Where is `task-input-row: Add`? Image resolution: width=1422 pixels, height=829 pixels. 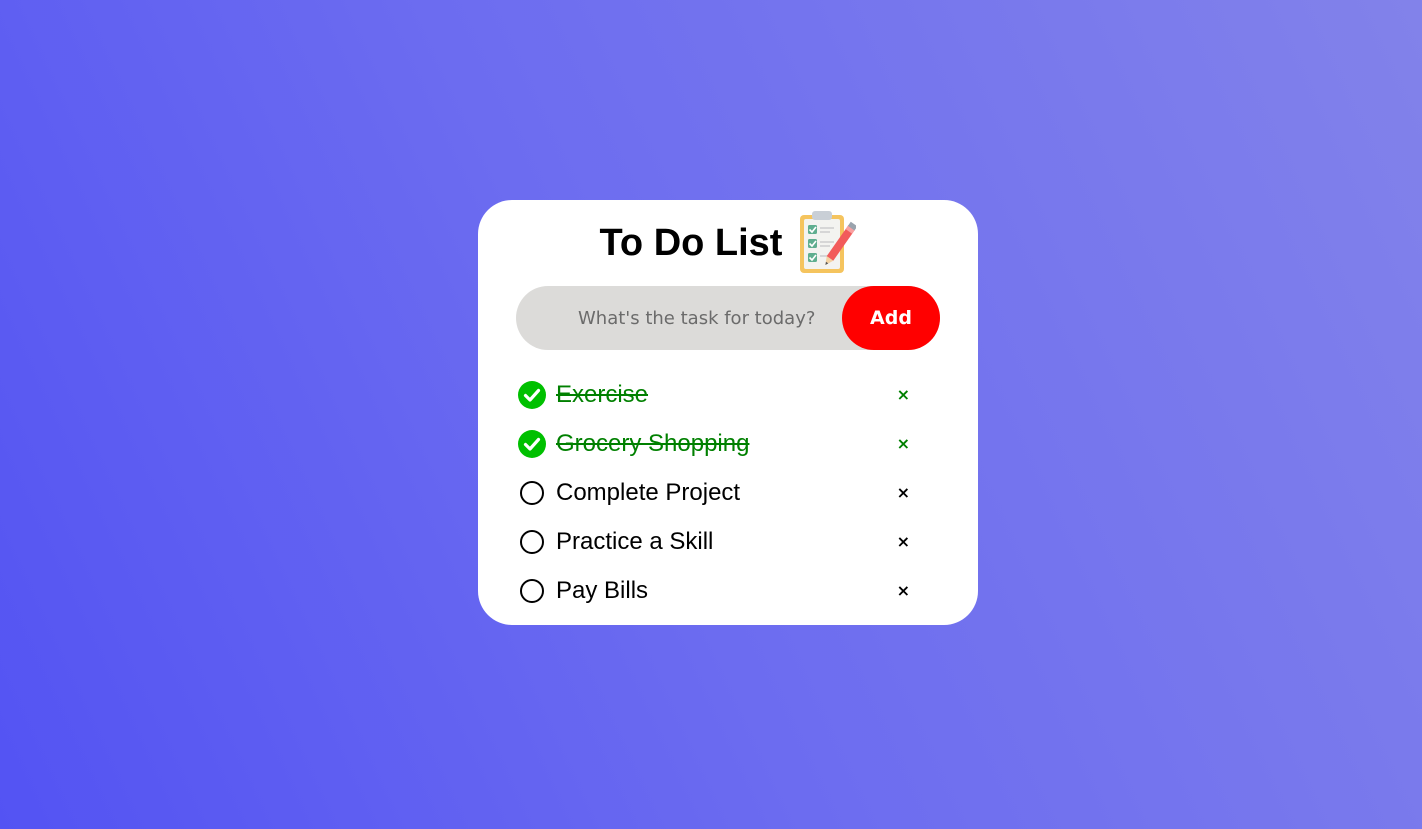 task-input-row: Add is located at coordinates (728, 318).